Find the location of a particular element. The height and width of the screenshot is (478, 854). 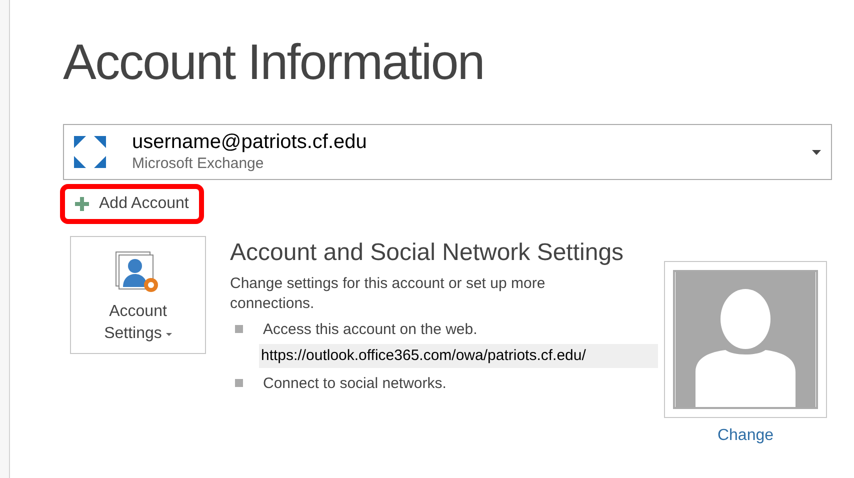

account-settings-button: Account Settings is located at coordinates (138, 295).